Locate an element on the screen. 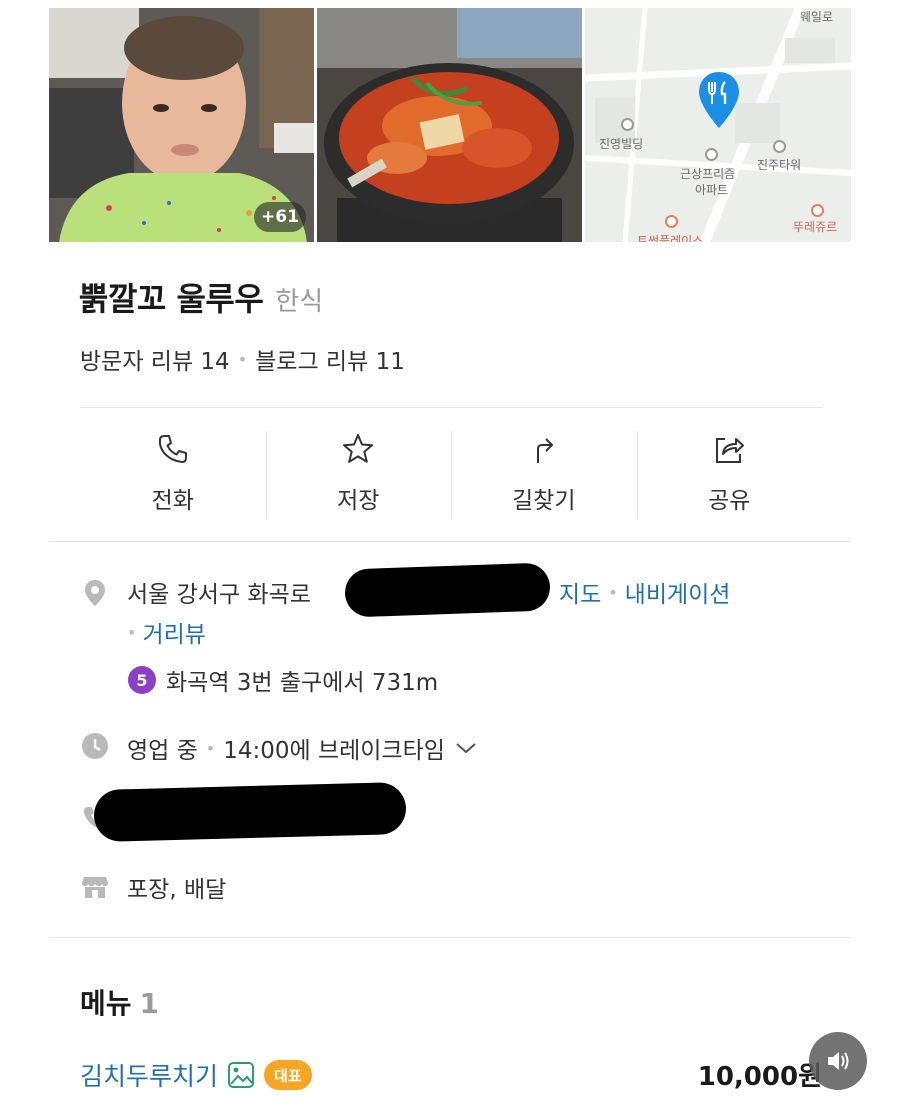 The width and height of the screenshot is (900, 1120). hours-row: 영업 중 • 14:00에 브레이크타임 is located at coordinates (303, 748).